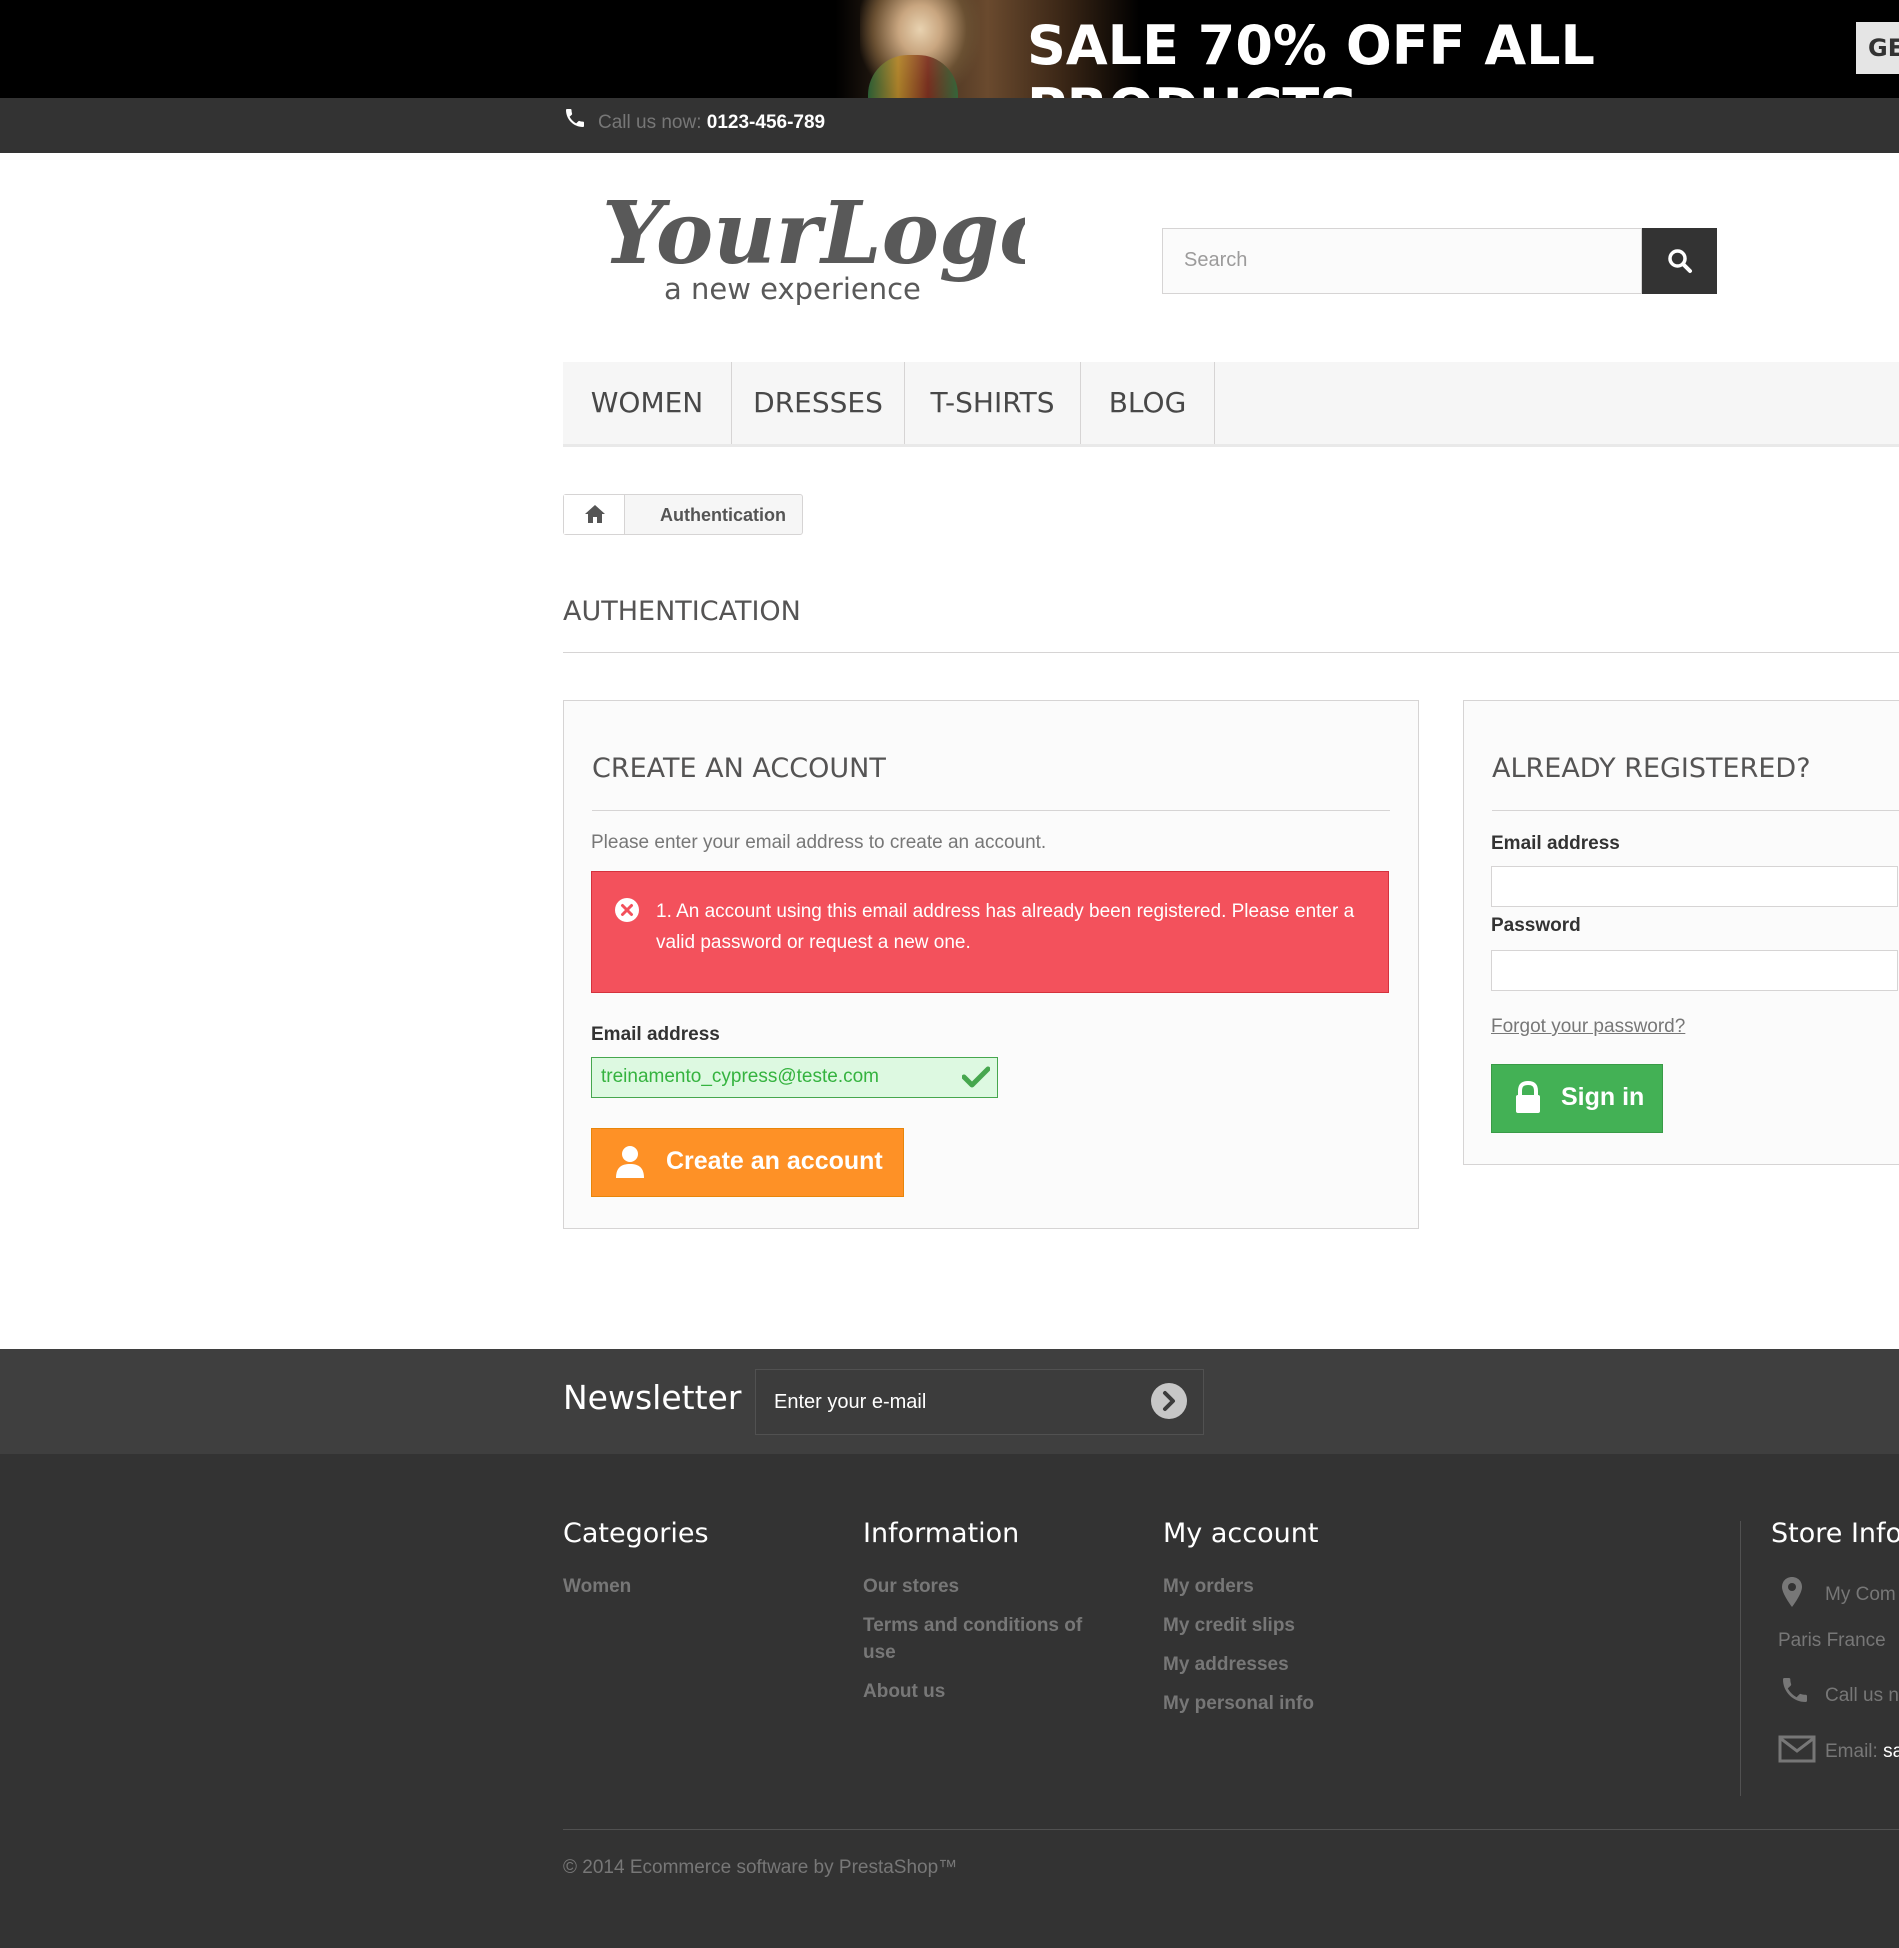 The height and width of the screenshot is (1948, 1899). Describe the element at coordinates (993, 403) in the screenshot. I see `menu-item-tshirts: T-SHIRTS` at that location.